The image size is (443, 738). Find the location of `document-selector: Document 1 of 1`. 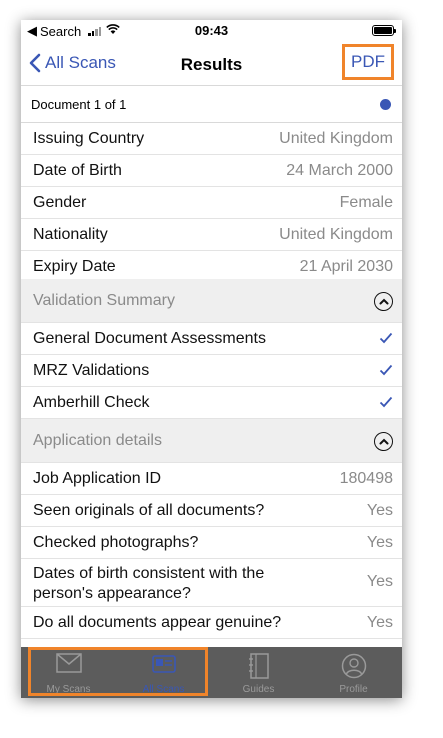

document-selector: Document 1 of 1 is located at coordinates (211, 105).